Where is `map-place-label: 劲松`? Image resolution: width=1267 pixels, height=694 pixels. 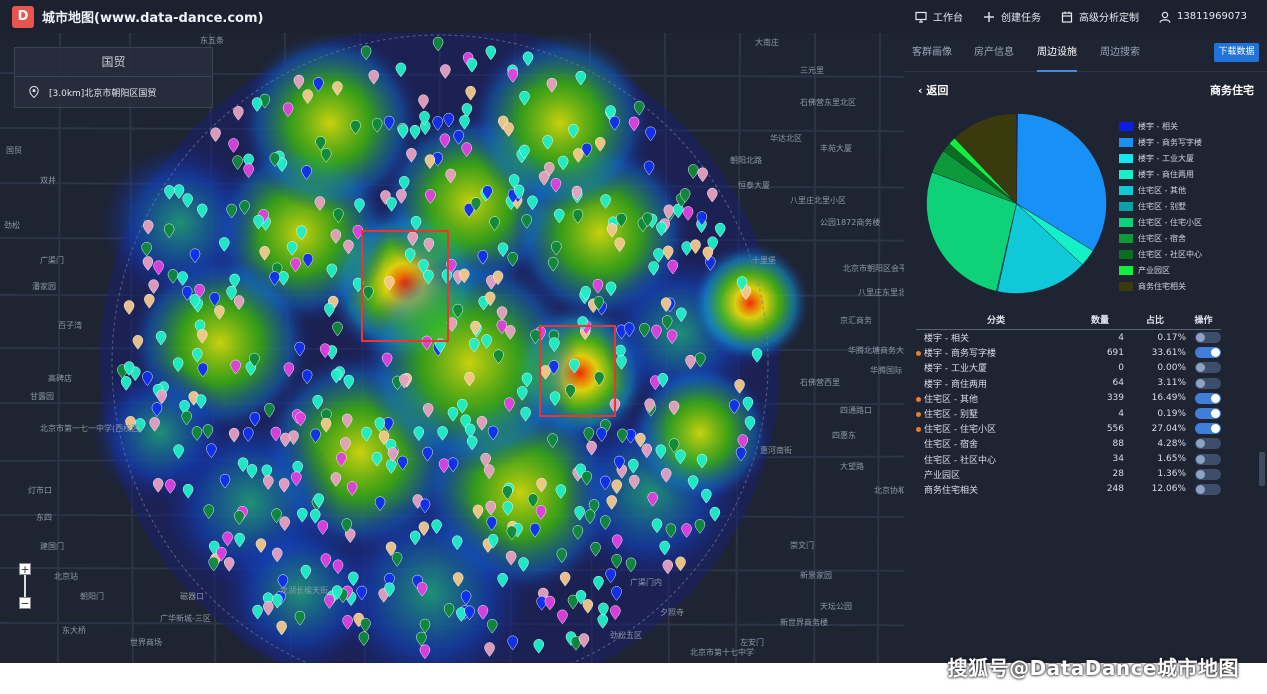 map-place-label: 劲松 is located at coordinates (12, 225).